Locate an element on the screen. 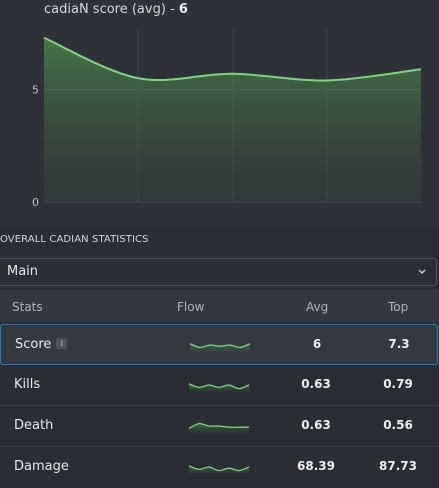 Image resolution: width=439 pixels, height=488 pixels. sparkline-area is located at coordinates (219, 428).